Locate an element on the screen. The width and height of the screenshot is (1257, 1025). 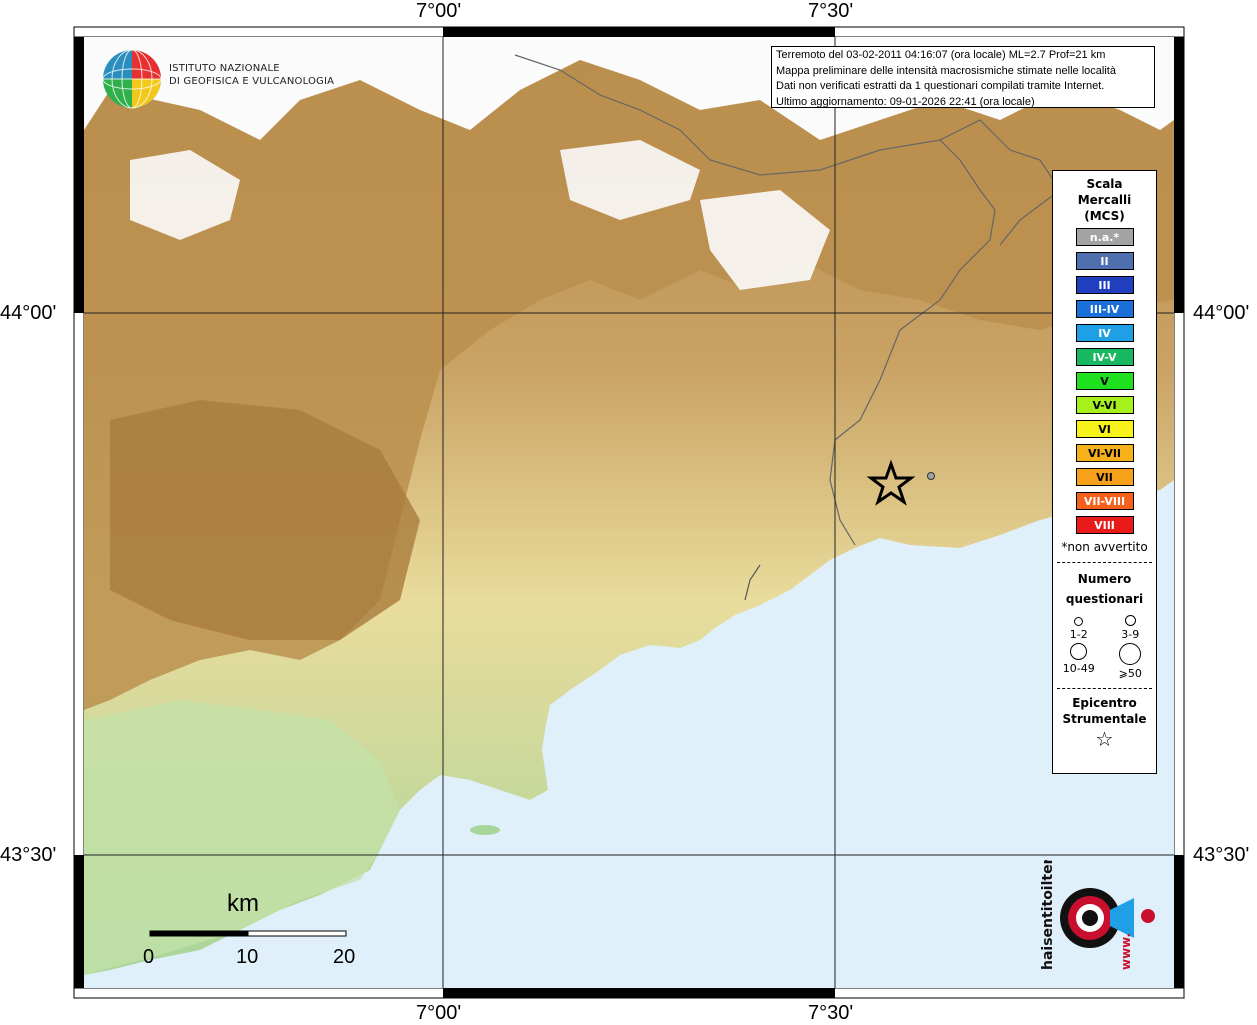
intensity-item: II is located at coordinates (1104, 261).